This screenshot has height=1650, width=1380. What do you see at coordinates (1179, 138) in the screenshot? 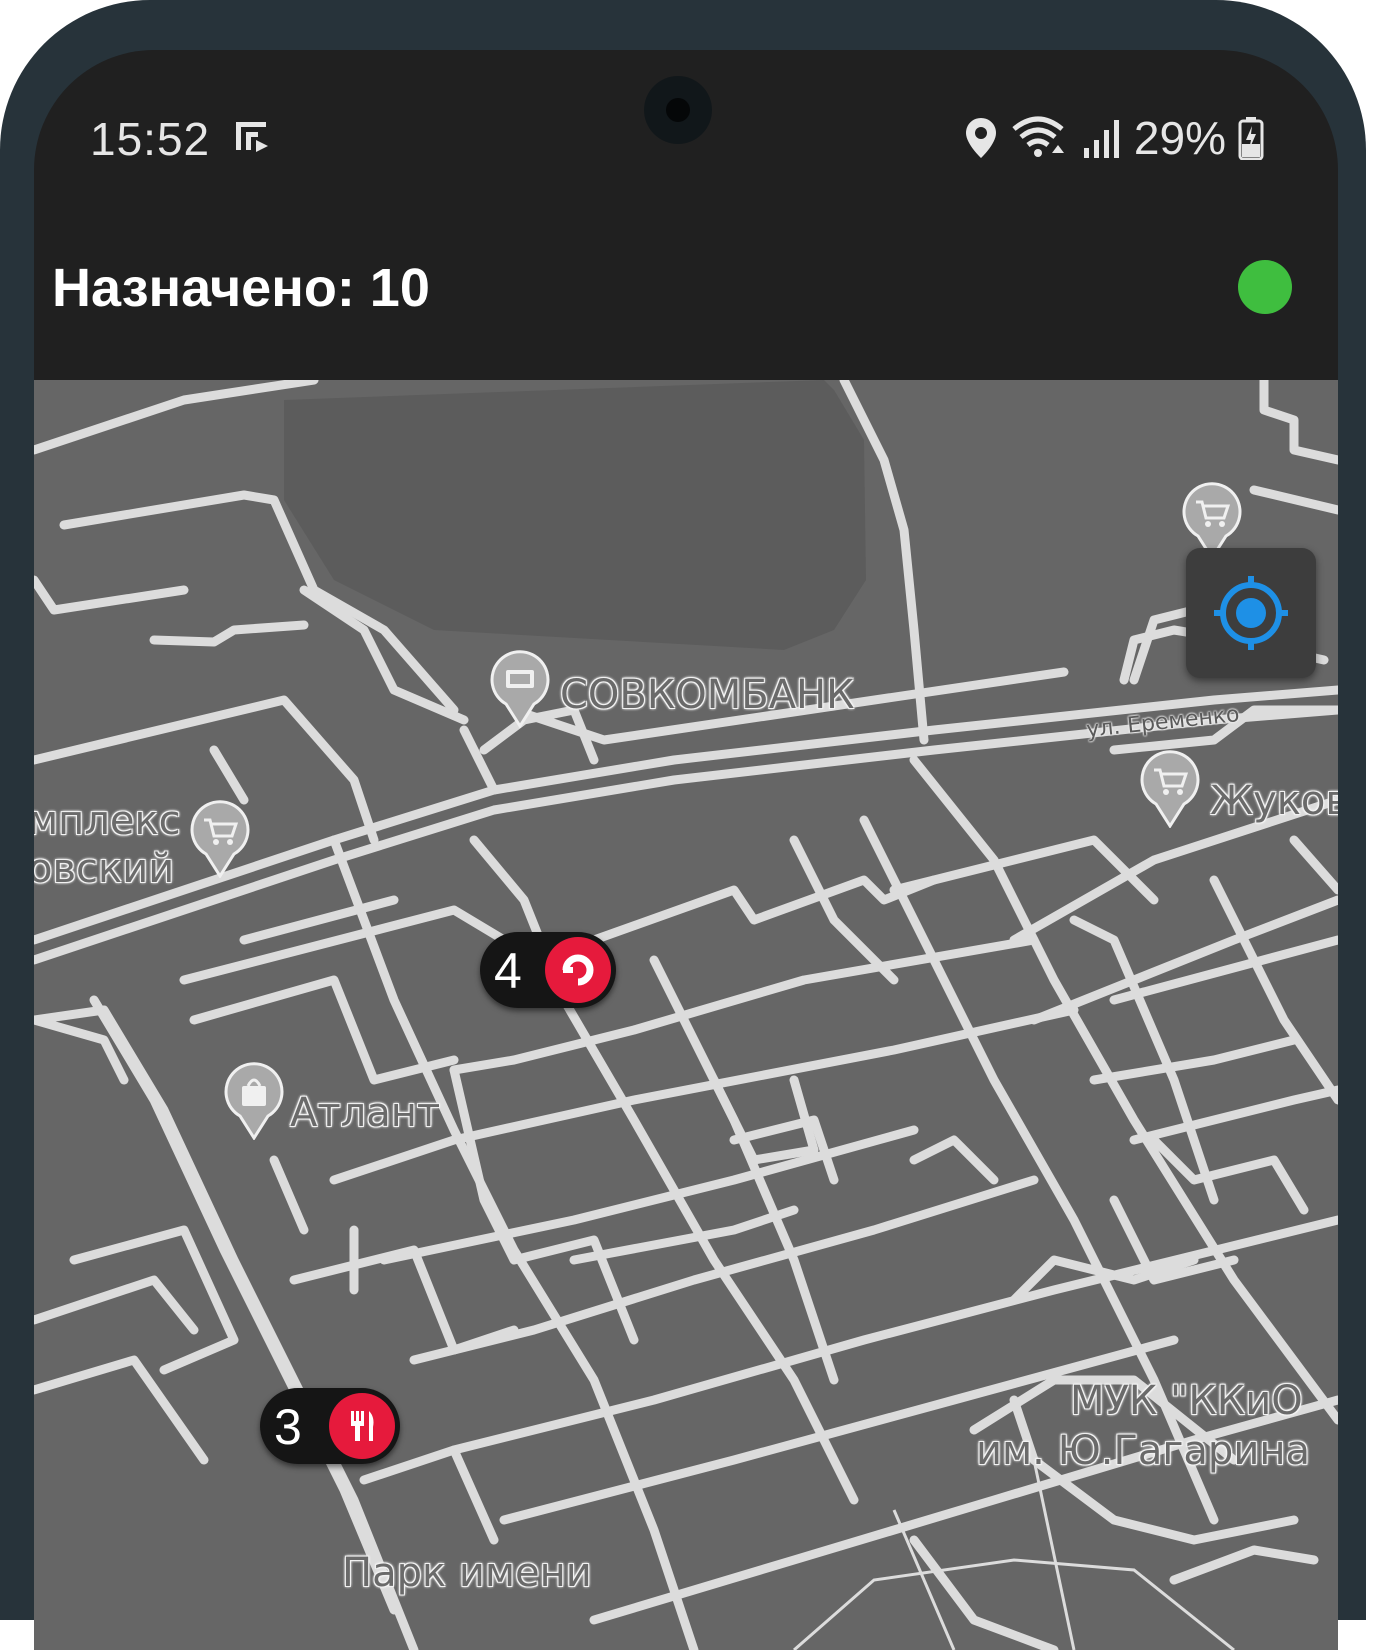
I see `battery-percent: 29%` at bounding box center [1179, 138].